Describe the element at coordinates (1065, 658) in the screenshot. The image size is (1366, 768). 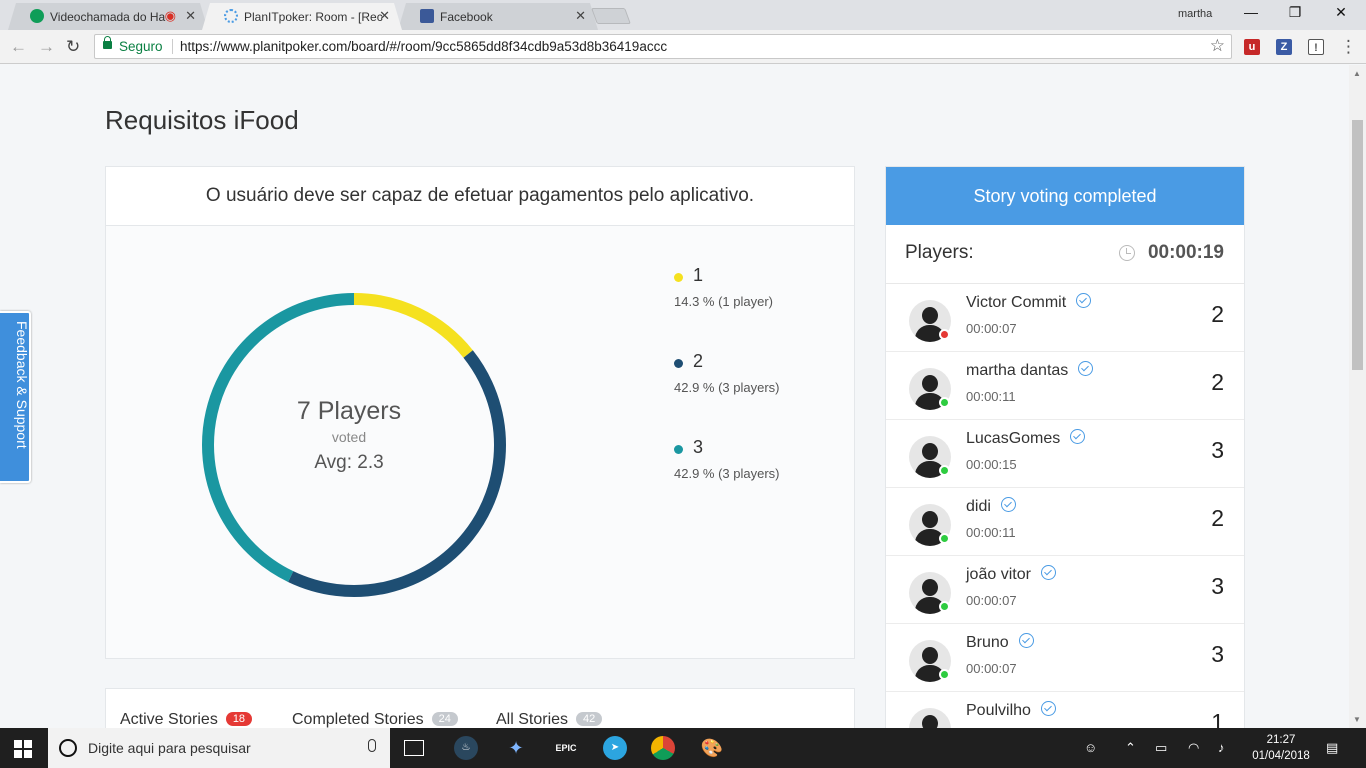
I see `player-row: Bruno 00:00:07 3` at that location.